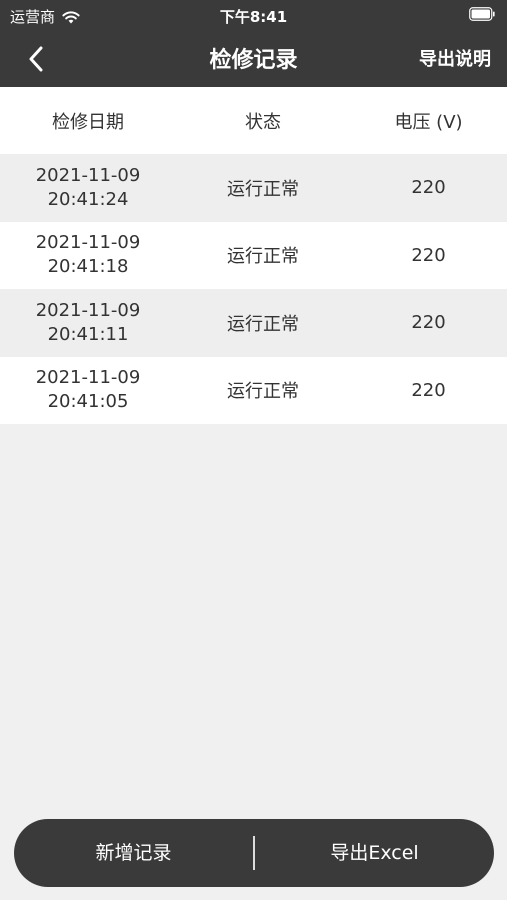 This screenshot has height=900, width=507. I want to click on table-row: 2021-11-09 20:41:18 运行正常 220, so click(253, 255).